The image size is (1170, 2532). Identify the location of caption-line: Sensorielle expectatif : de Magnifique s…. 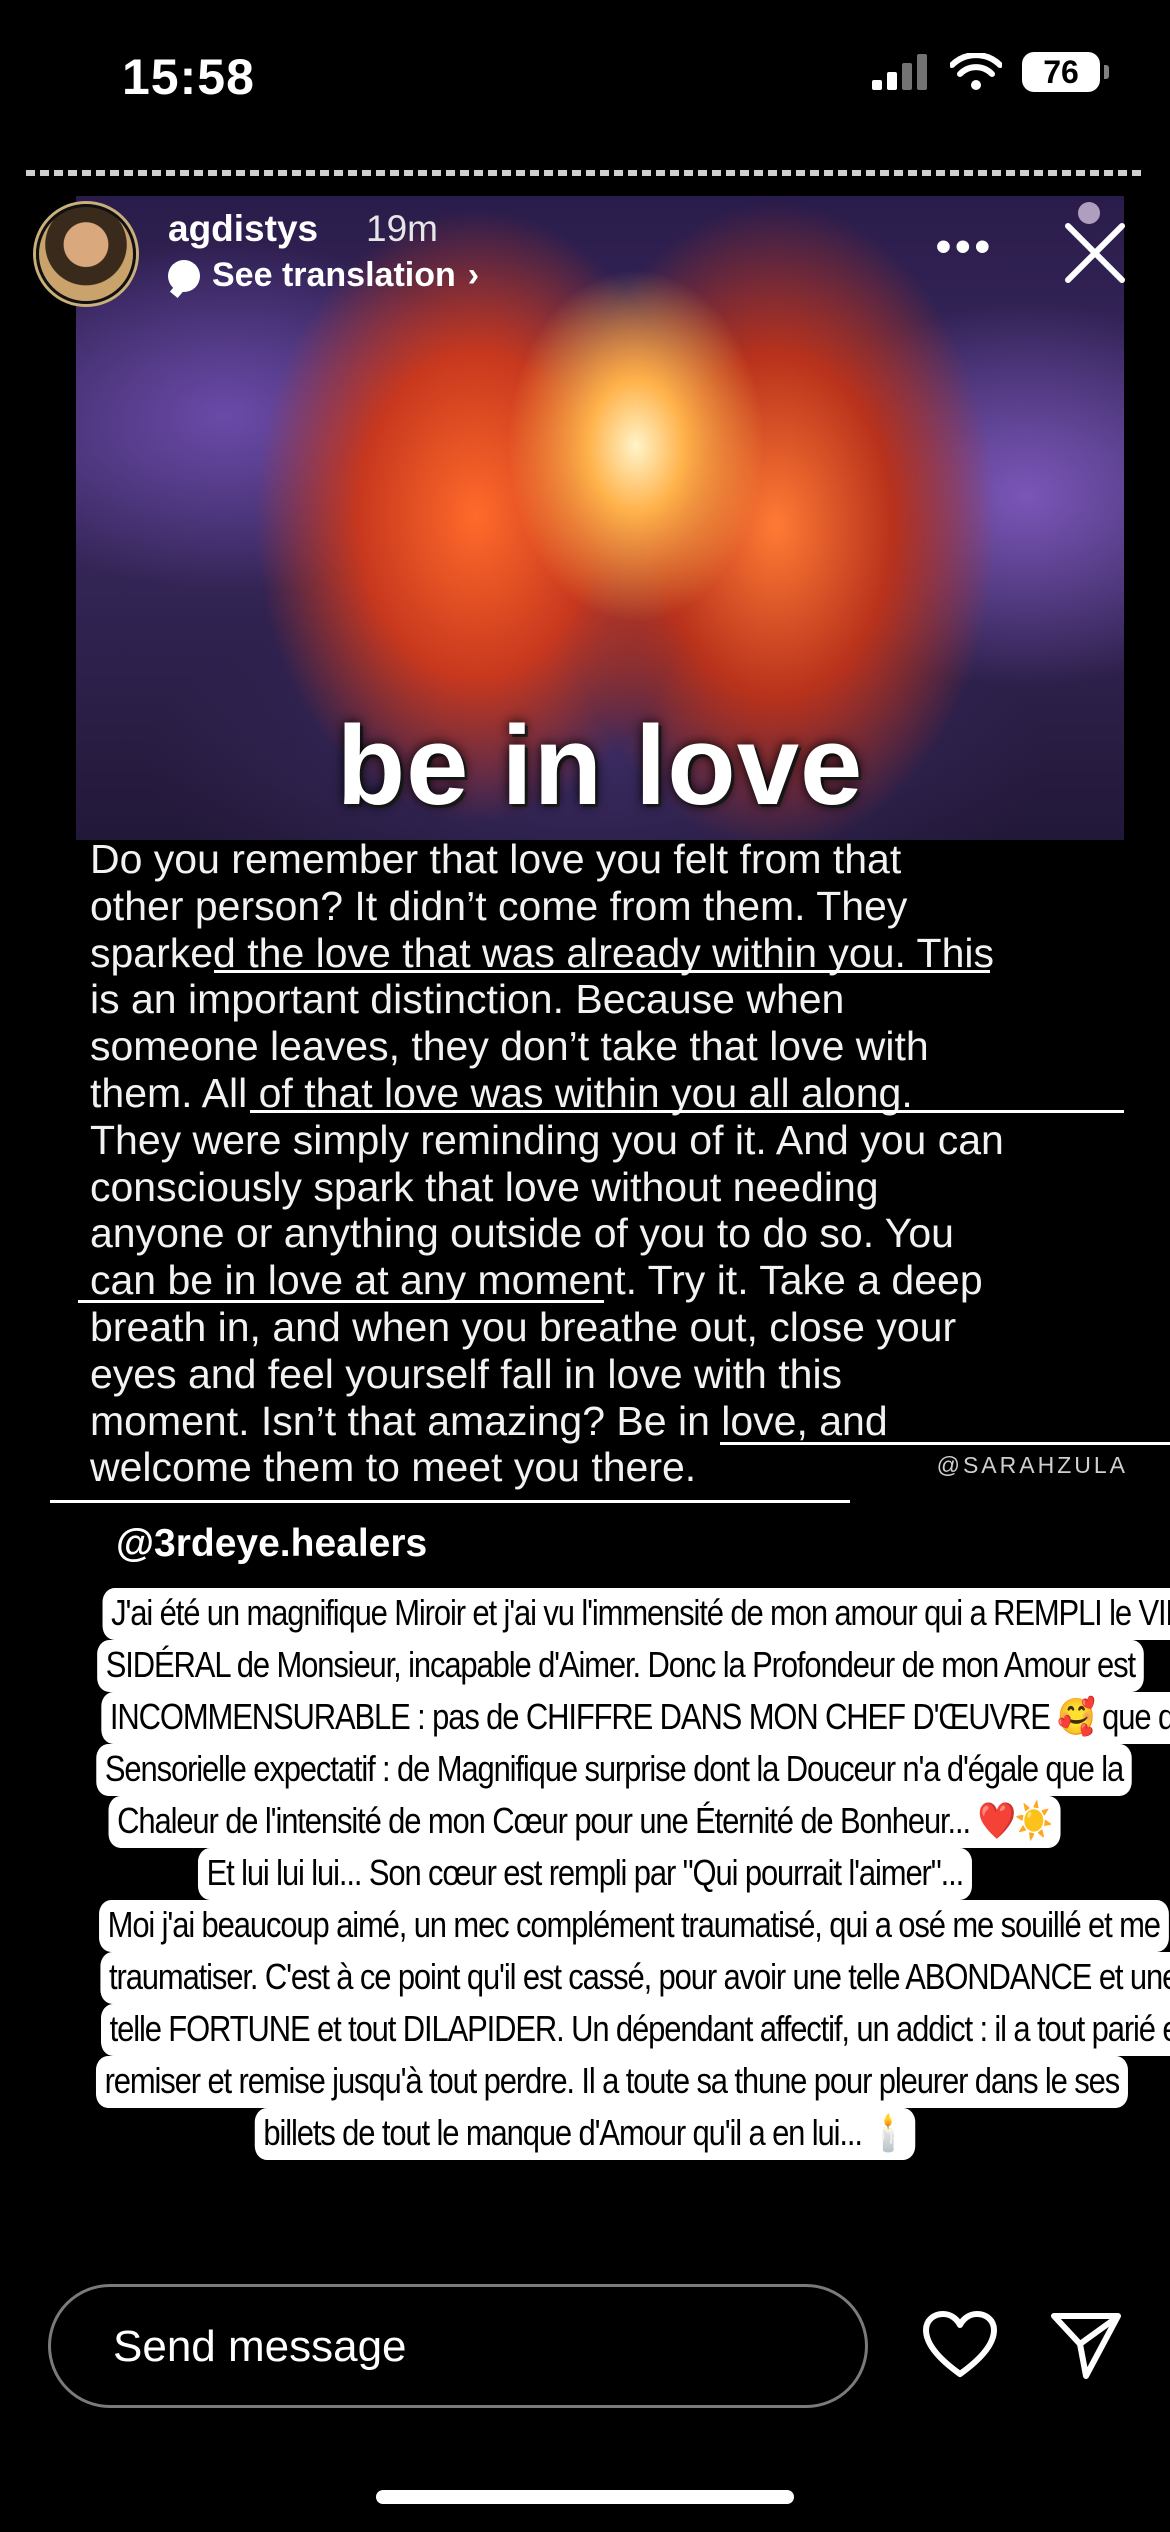
(614, 1770).